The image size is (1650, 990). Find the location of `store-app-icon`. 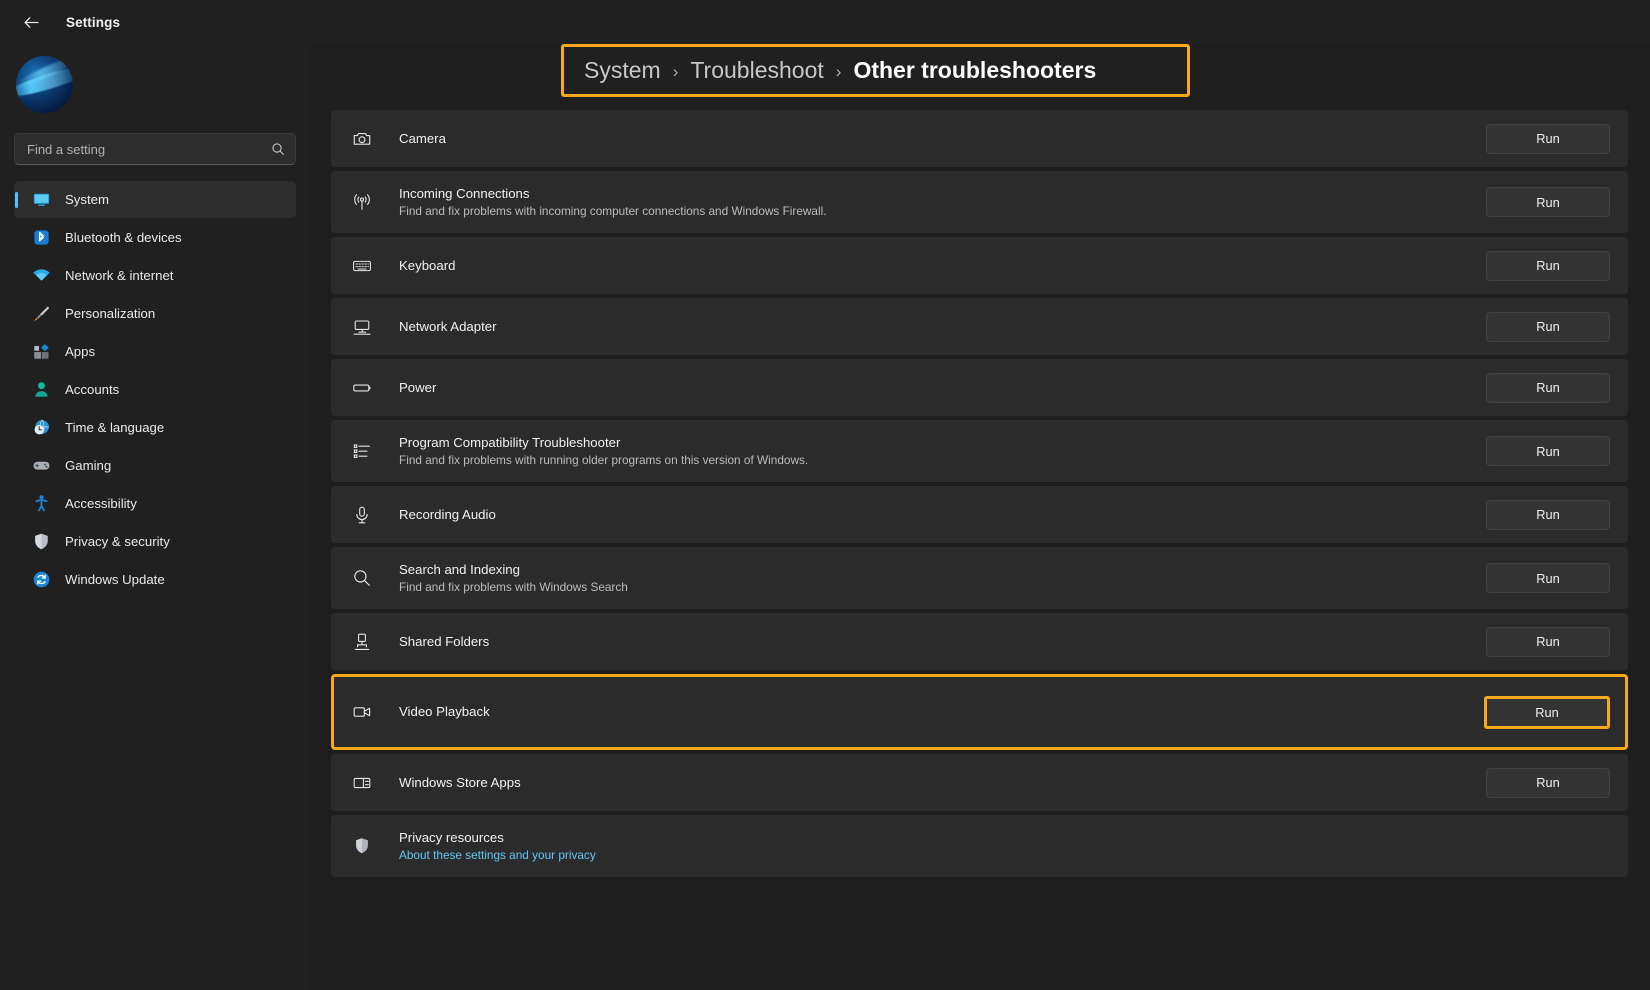

store-app-icon is located at coordinates (362, 783).